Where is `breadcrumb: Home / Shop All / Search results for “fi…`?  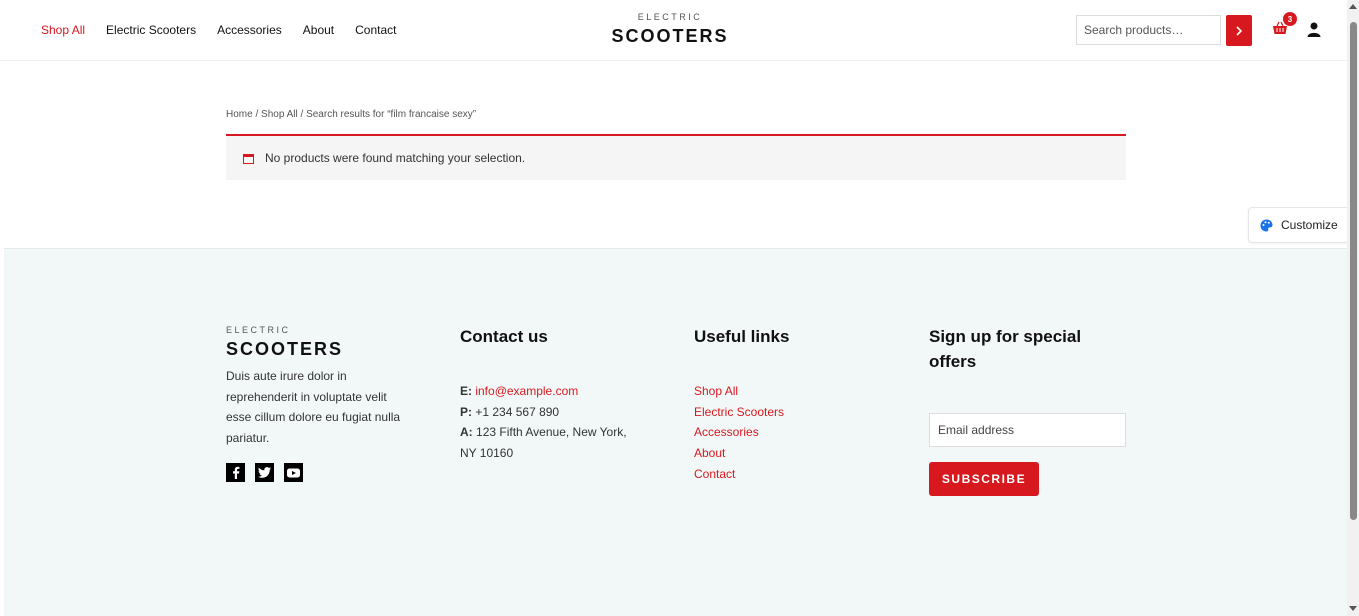
breadcrumb: Home / Shop All / Search results for “fi… is located at coordinates (351, 114).